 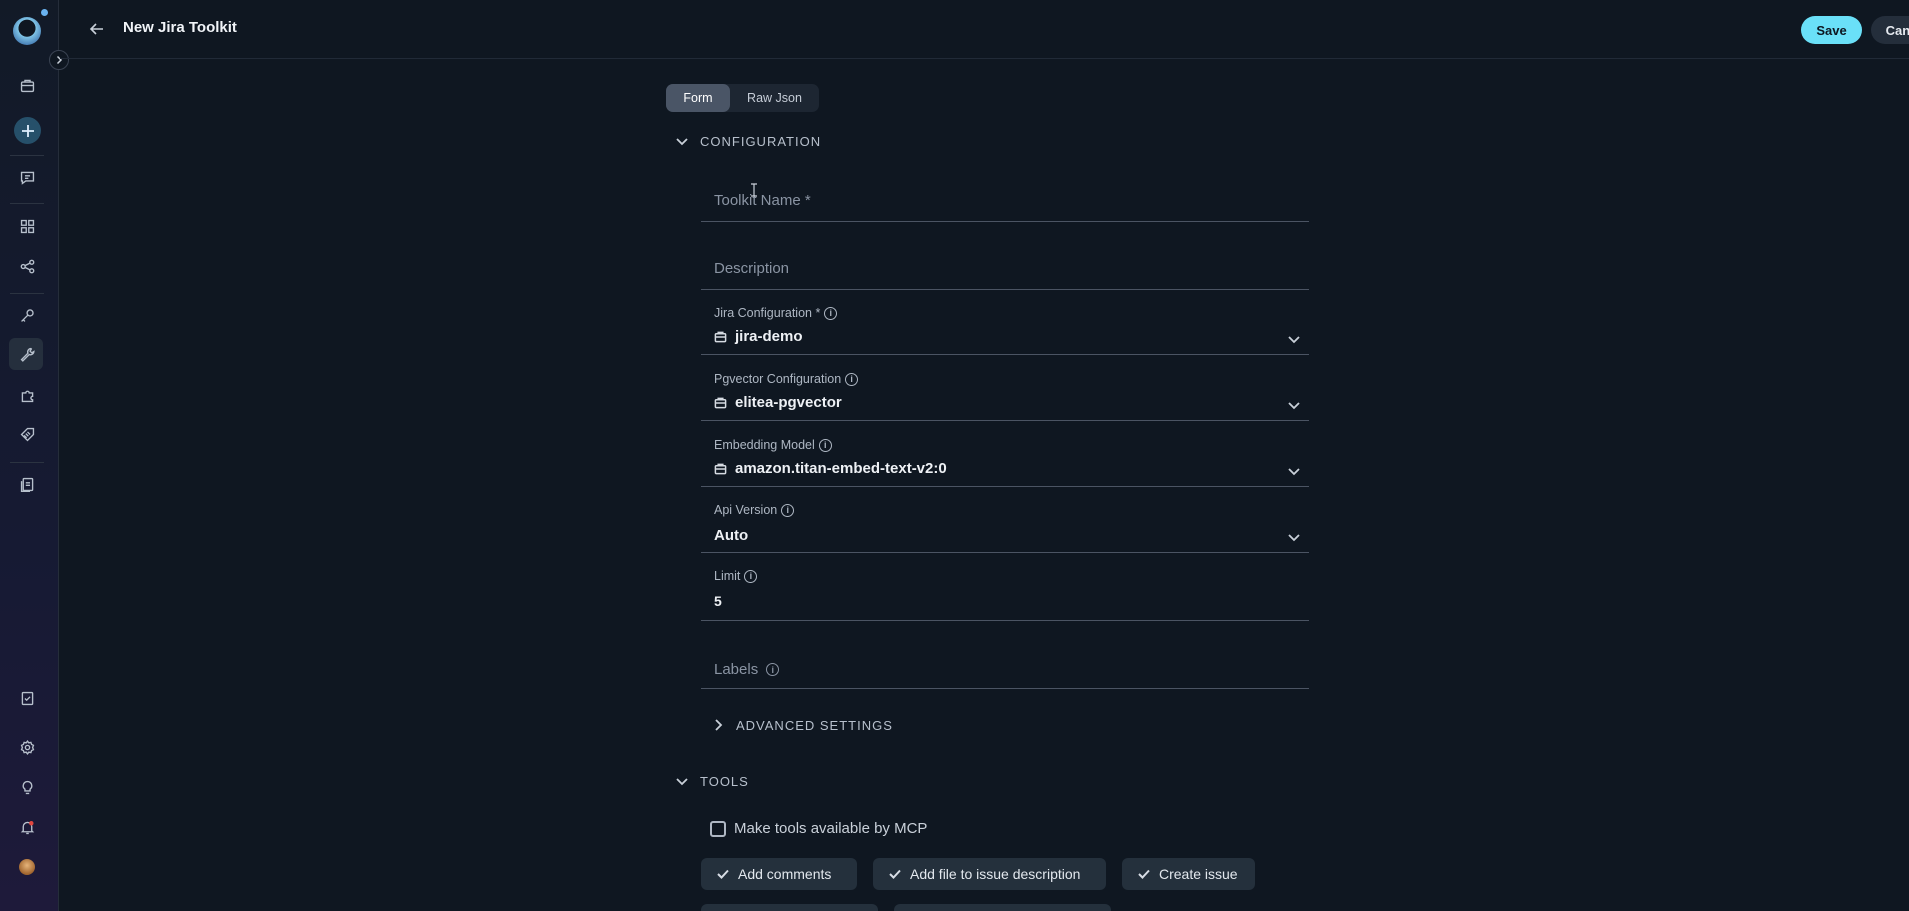 I want to click on grid-icon, so click(x=27, y=226).